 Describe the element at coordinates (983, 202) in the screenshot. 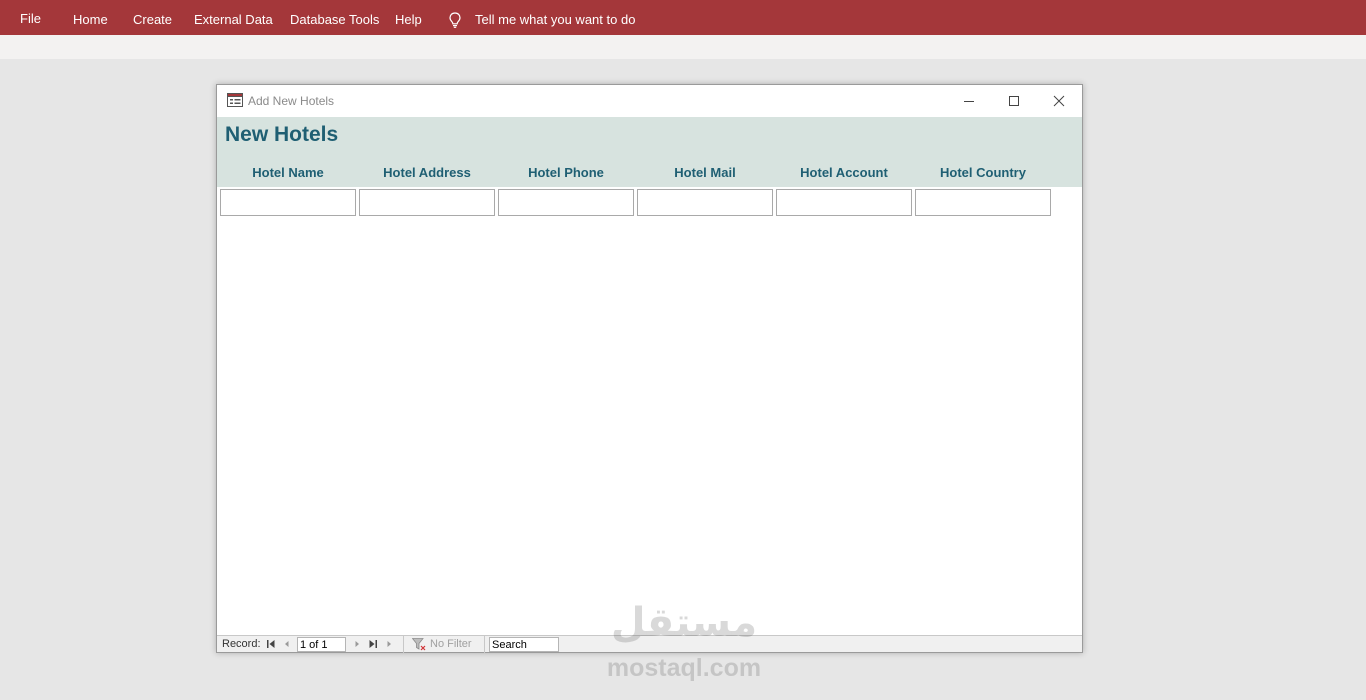

I see `hotel-country-field` at that location.